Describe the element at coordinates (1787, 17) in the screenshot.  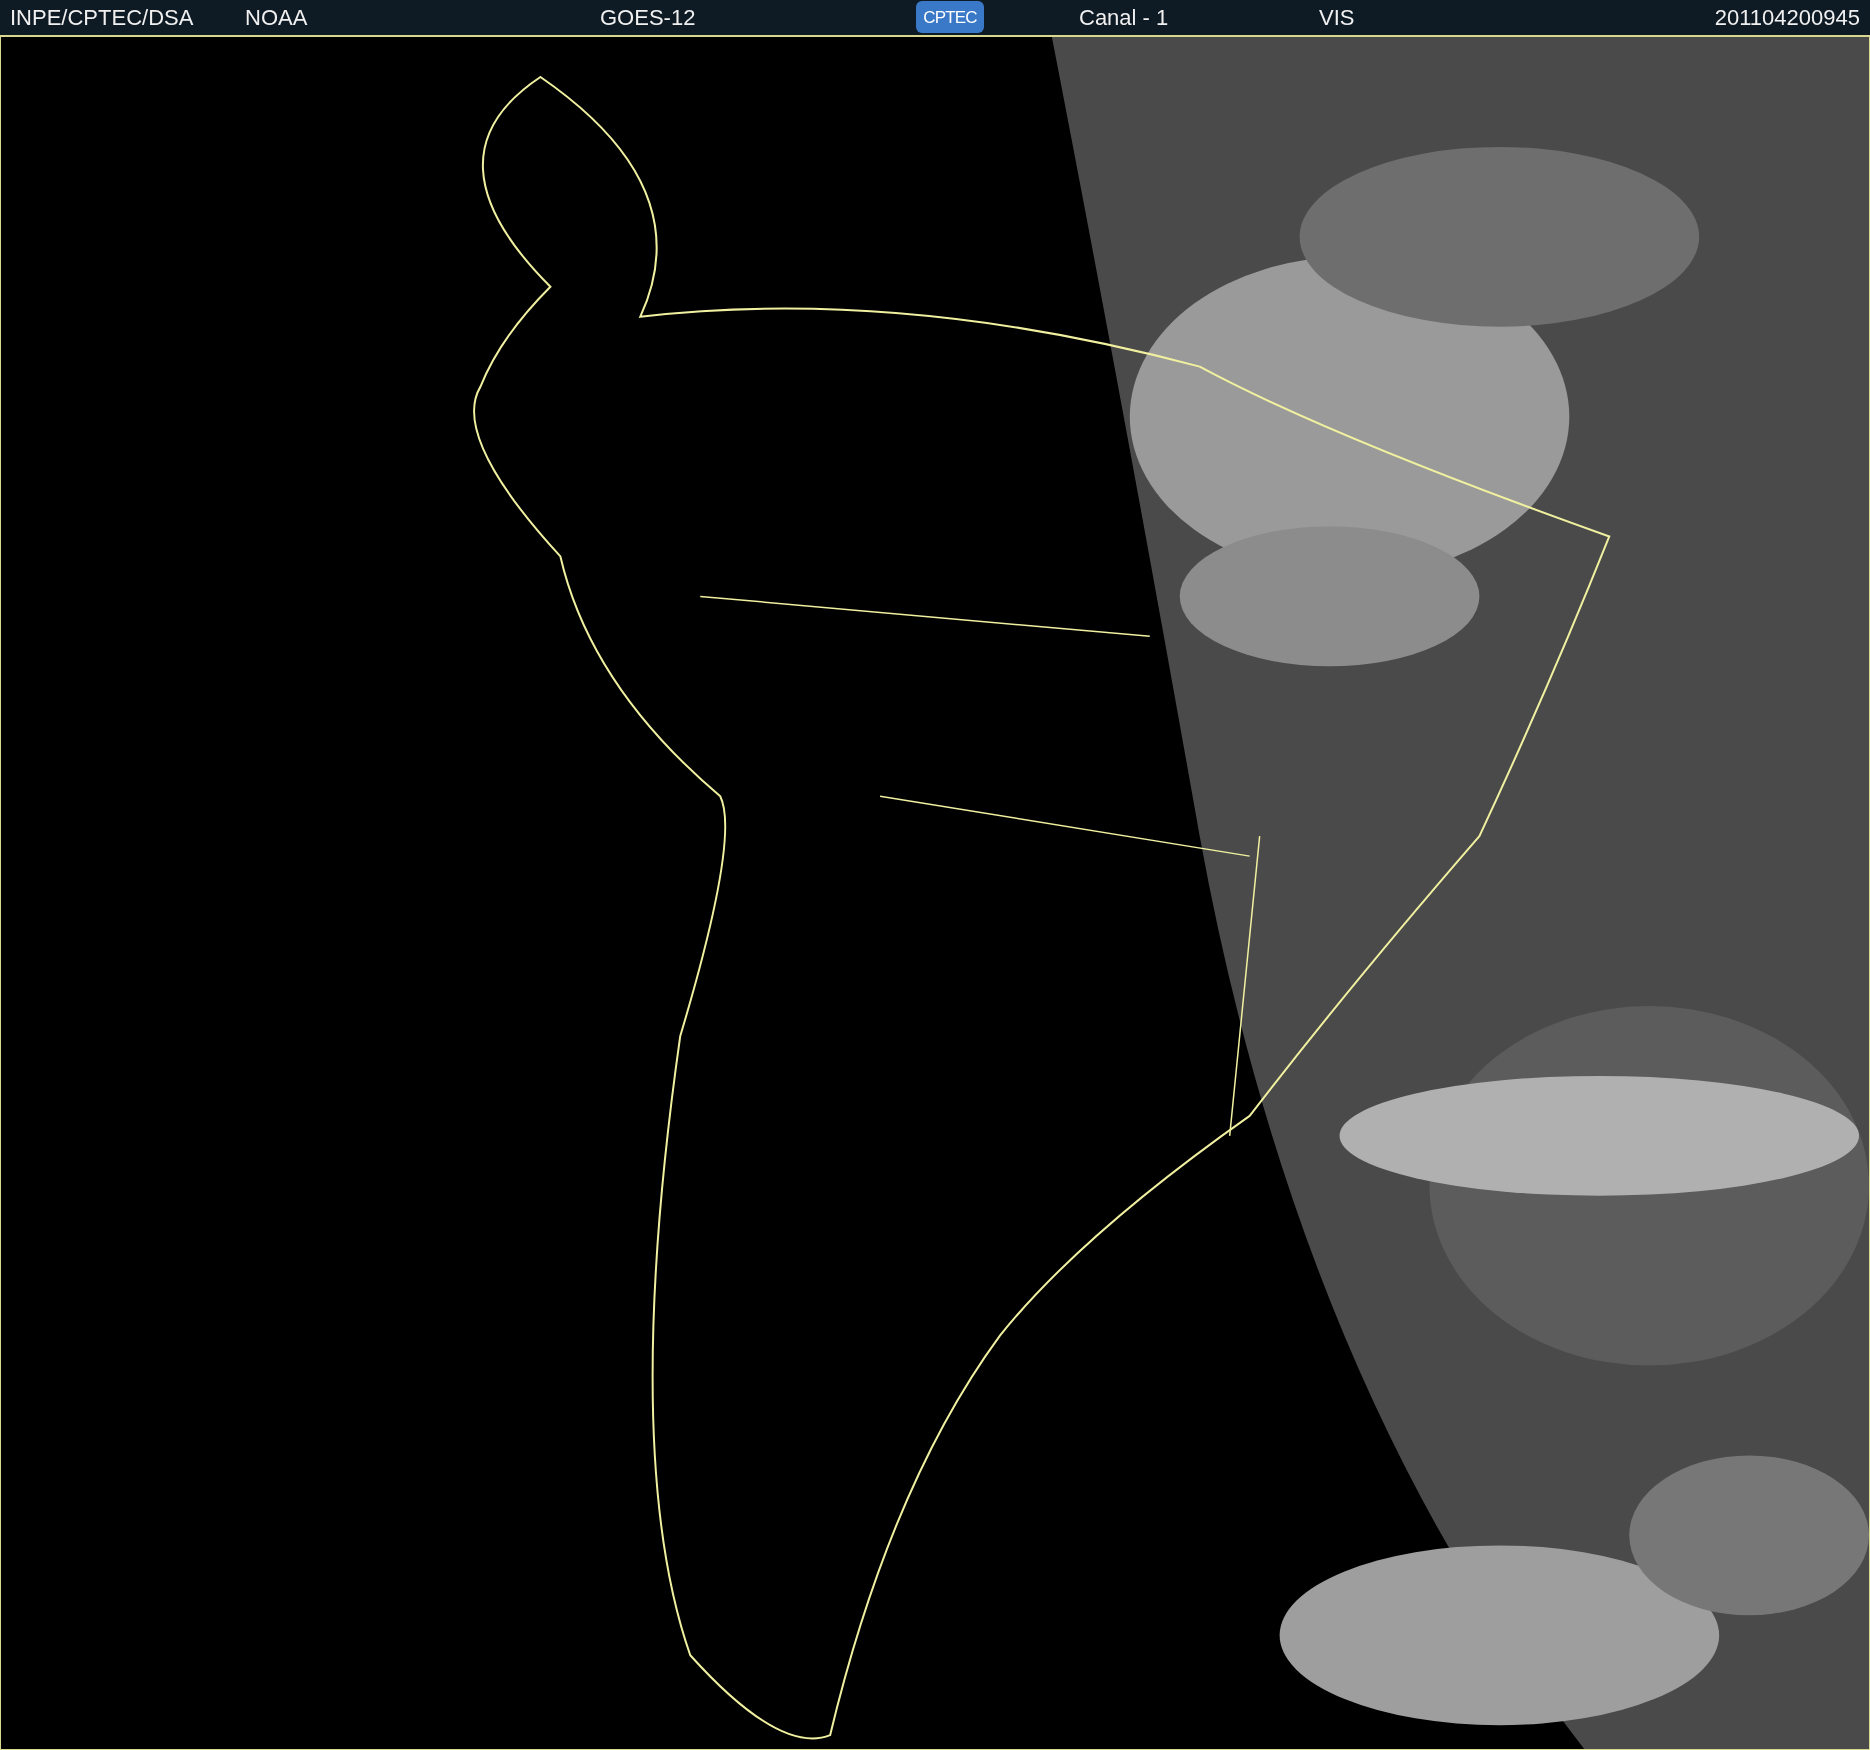
I see `timestamp-label: 201104200945` at that location.